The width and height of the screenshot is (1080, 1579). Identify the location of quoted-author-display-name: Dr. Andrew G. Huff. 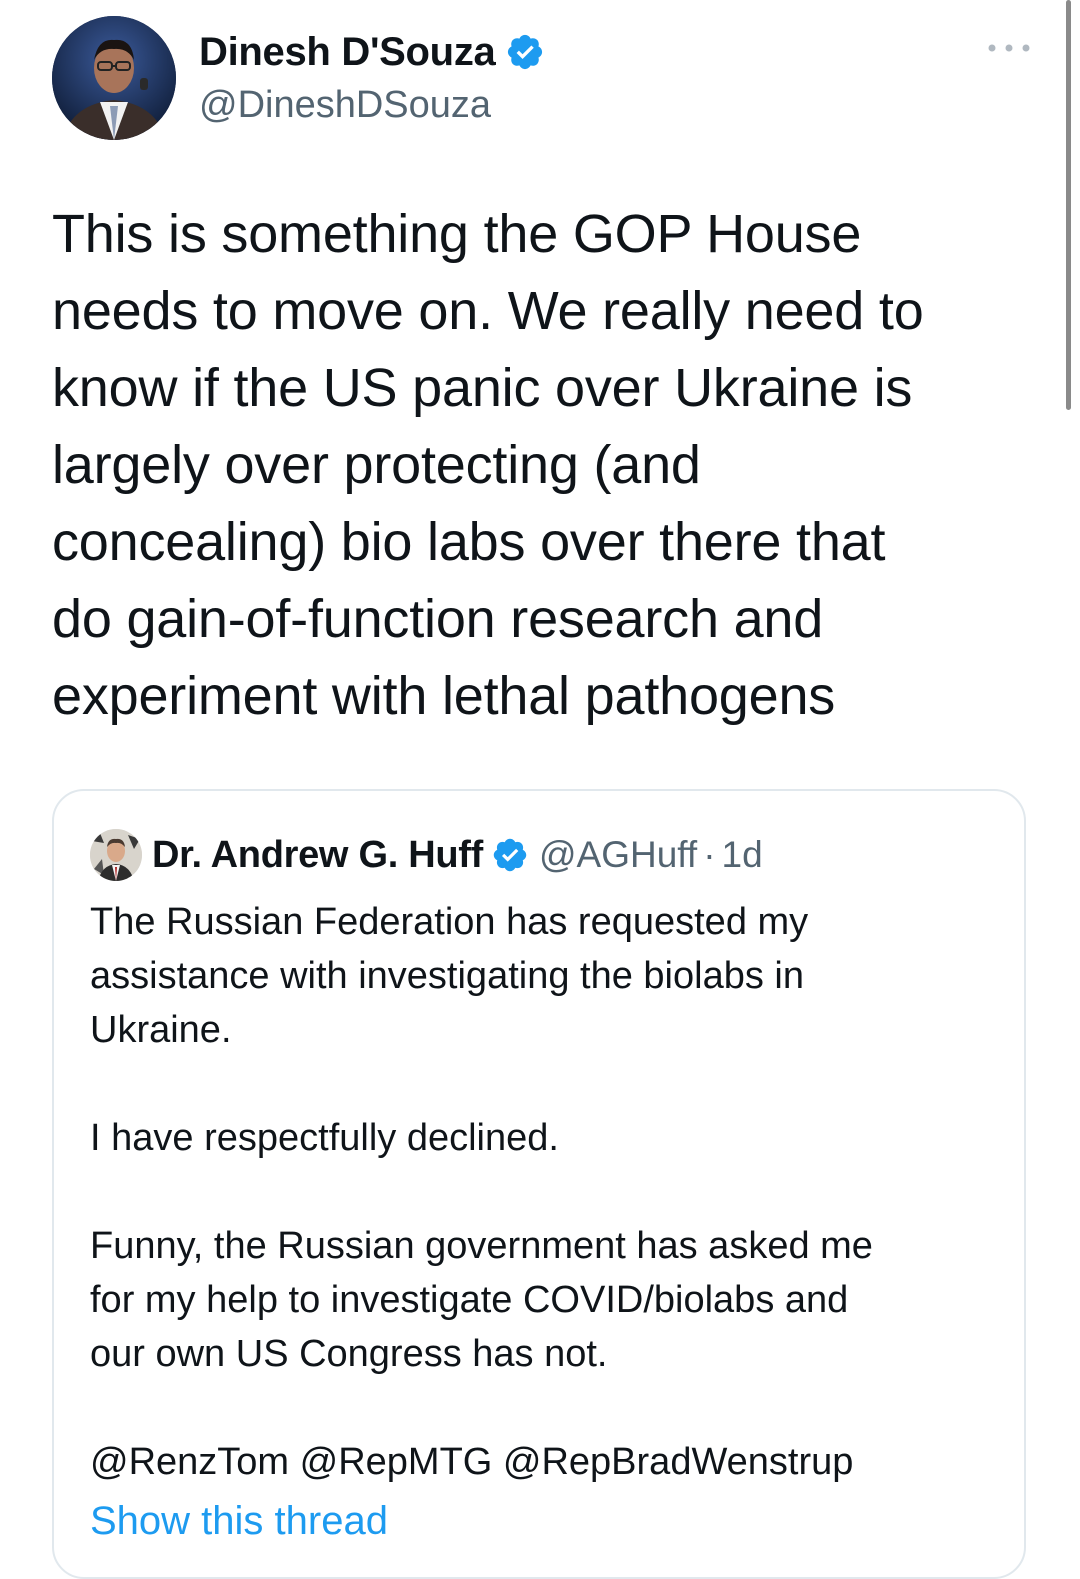
(317, 855).